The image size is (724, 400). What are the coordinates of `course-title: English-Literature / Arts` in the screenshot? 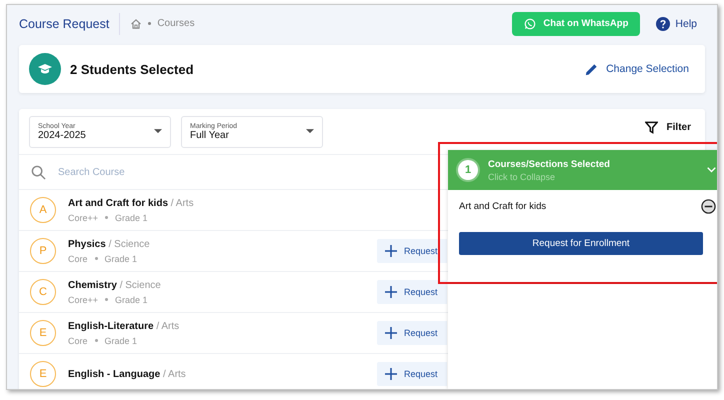 It's located at (124, 326).